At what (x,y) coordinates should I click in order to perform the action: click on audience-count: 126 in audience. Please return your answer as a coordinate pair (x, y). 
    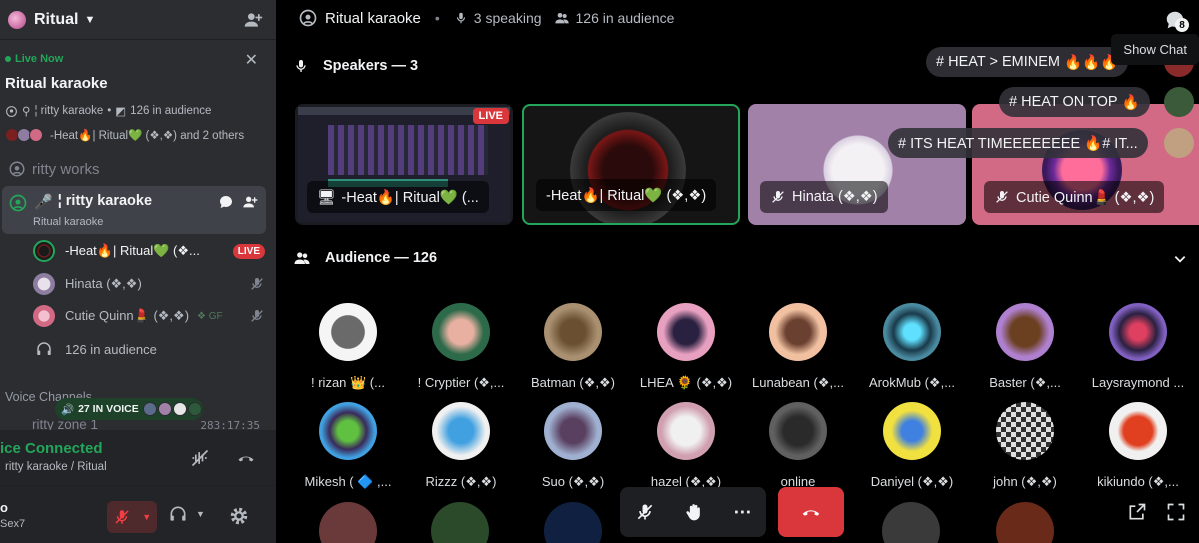
    Looking at the image, I should click on (614, 18).